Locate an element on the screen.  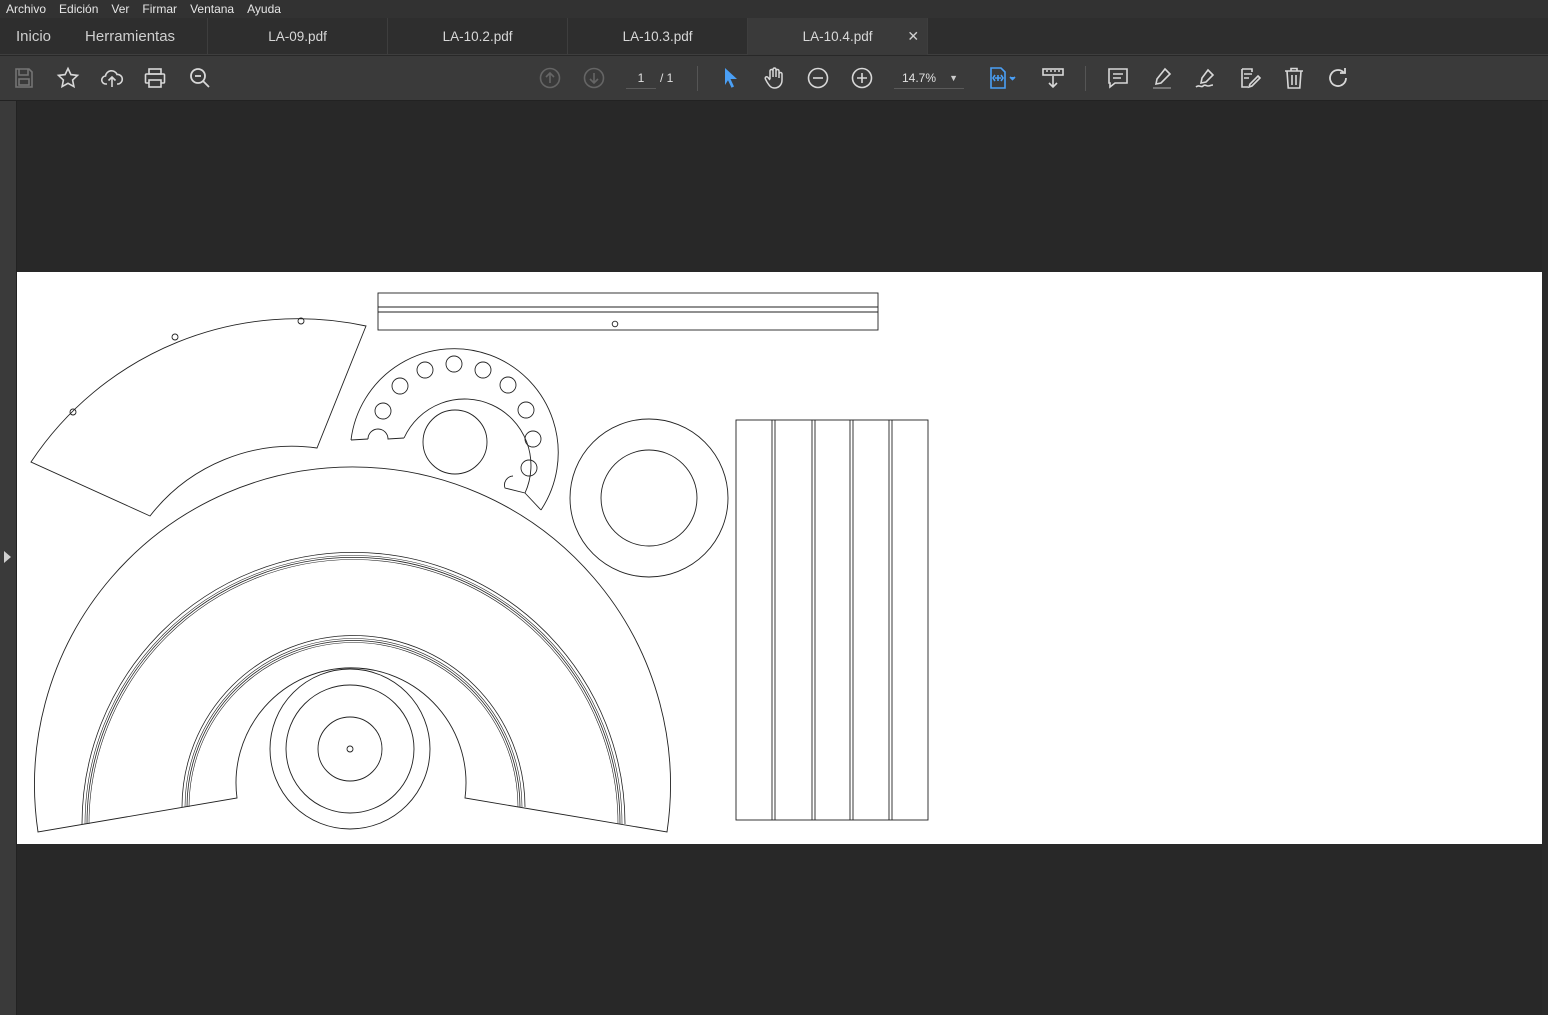
document-tab-label: LA-10.4.pdf is located at coordinates (837, 36).